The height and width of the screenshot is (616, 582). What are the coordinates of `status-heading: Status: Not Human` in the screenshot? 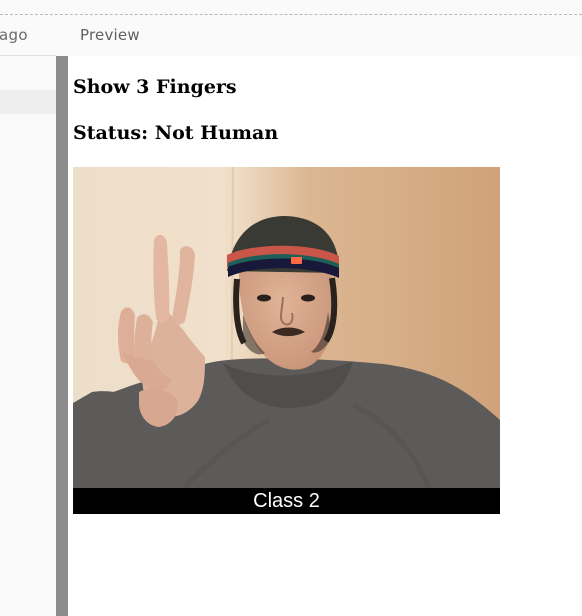 It's located at (176, 133).